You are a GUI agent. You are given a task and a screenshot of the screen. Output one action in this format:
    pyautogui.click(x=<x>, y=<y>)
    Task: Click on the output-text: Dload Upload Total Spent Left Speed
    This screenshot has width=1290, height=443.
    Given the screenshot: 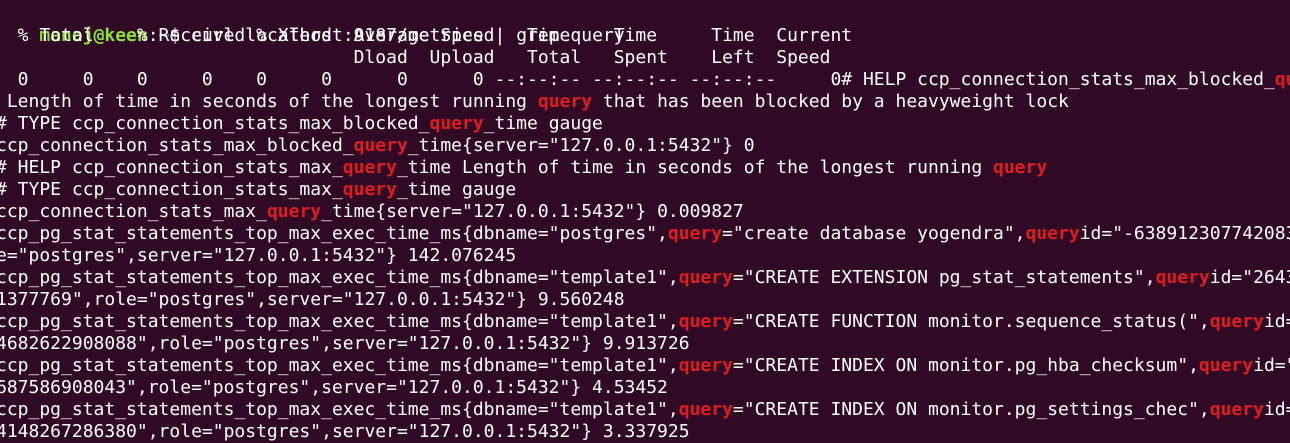 What is the action you would take?
    pyautogui.click(x=415, y=57)
    